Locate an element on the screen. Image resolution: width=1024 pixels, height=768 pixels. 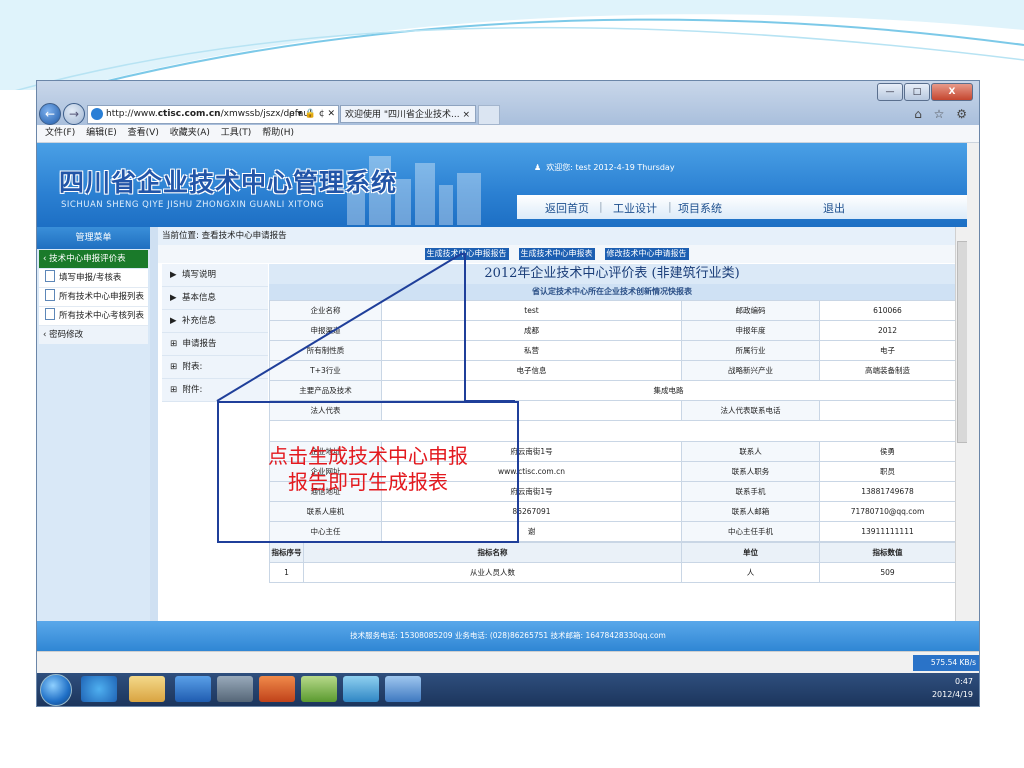
status-bar: 575.54 KB/s is located at coordinates (508, 662).